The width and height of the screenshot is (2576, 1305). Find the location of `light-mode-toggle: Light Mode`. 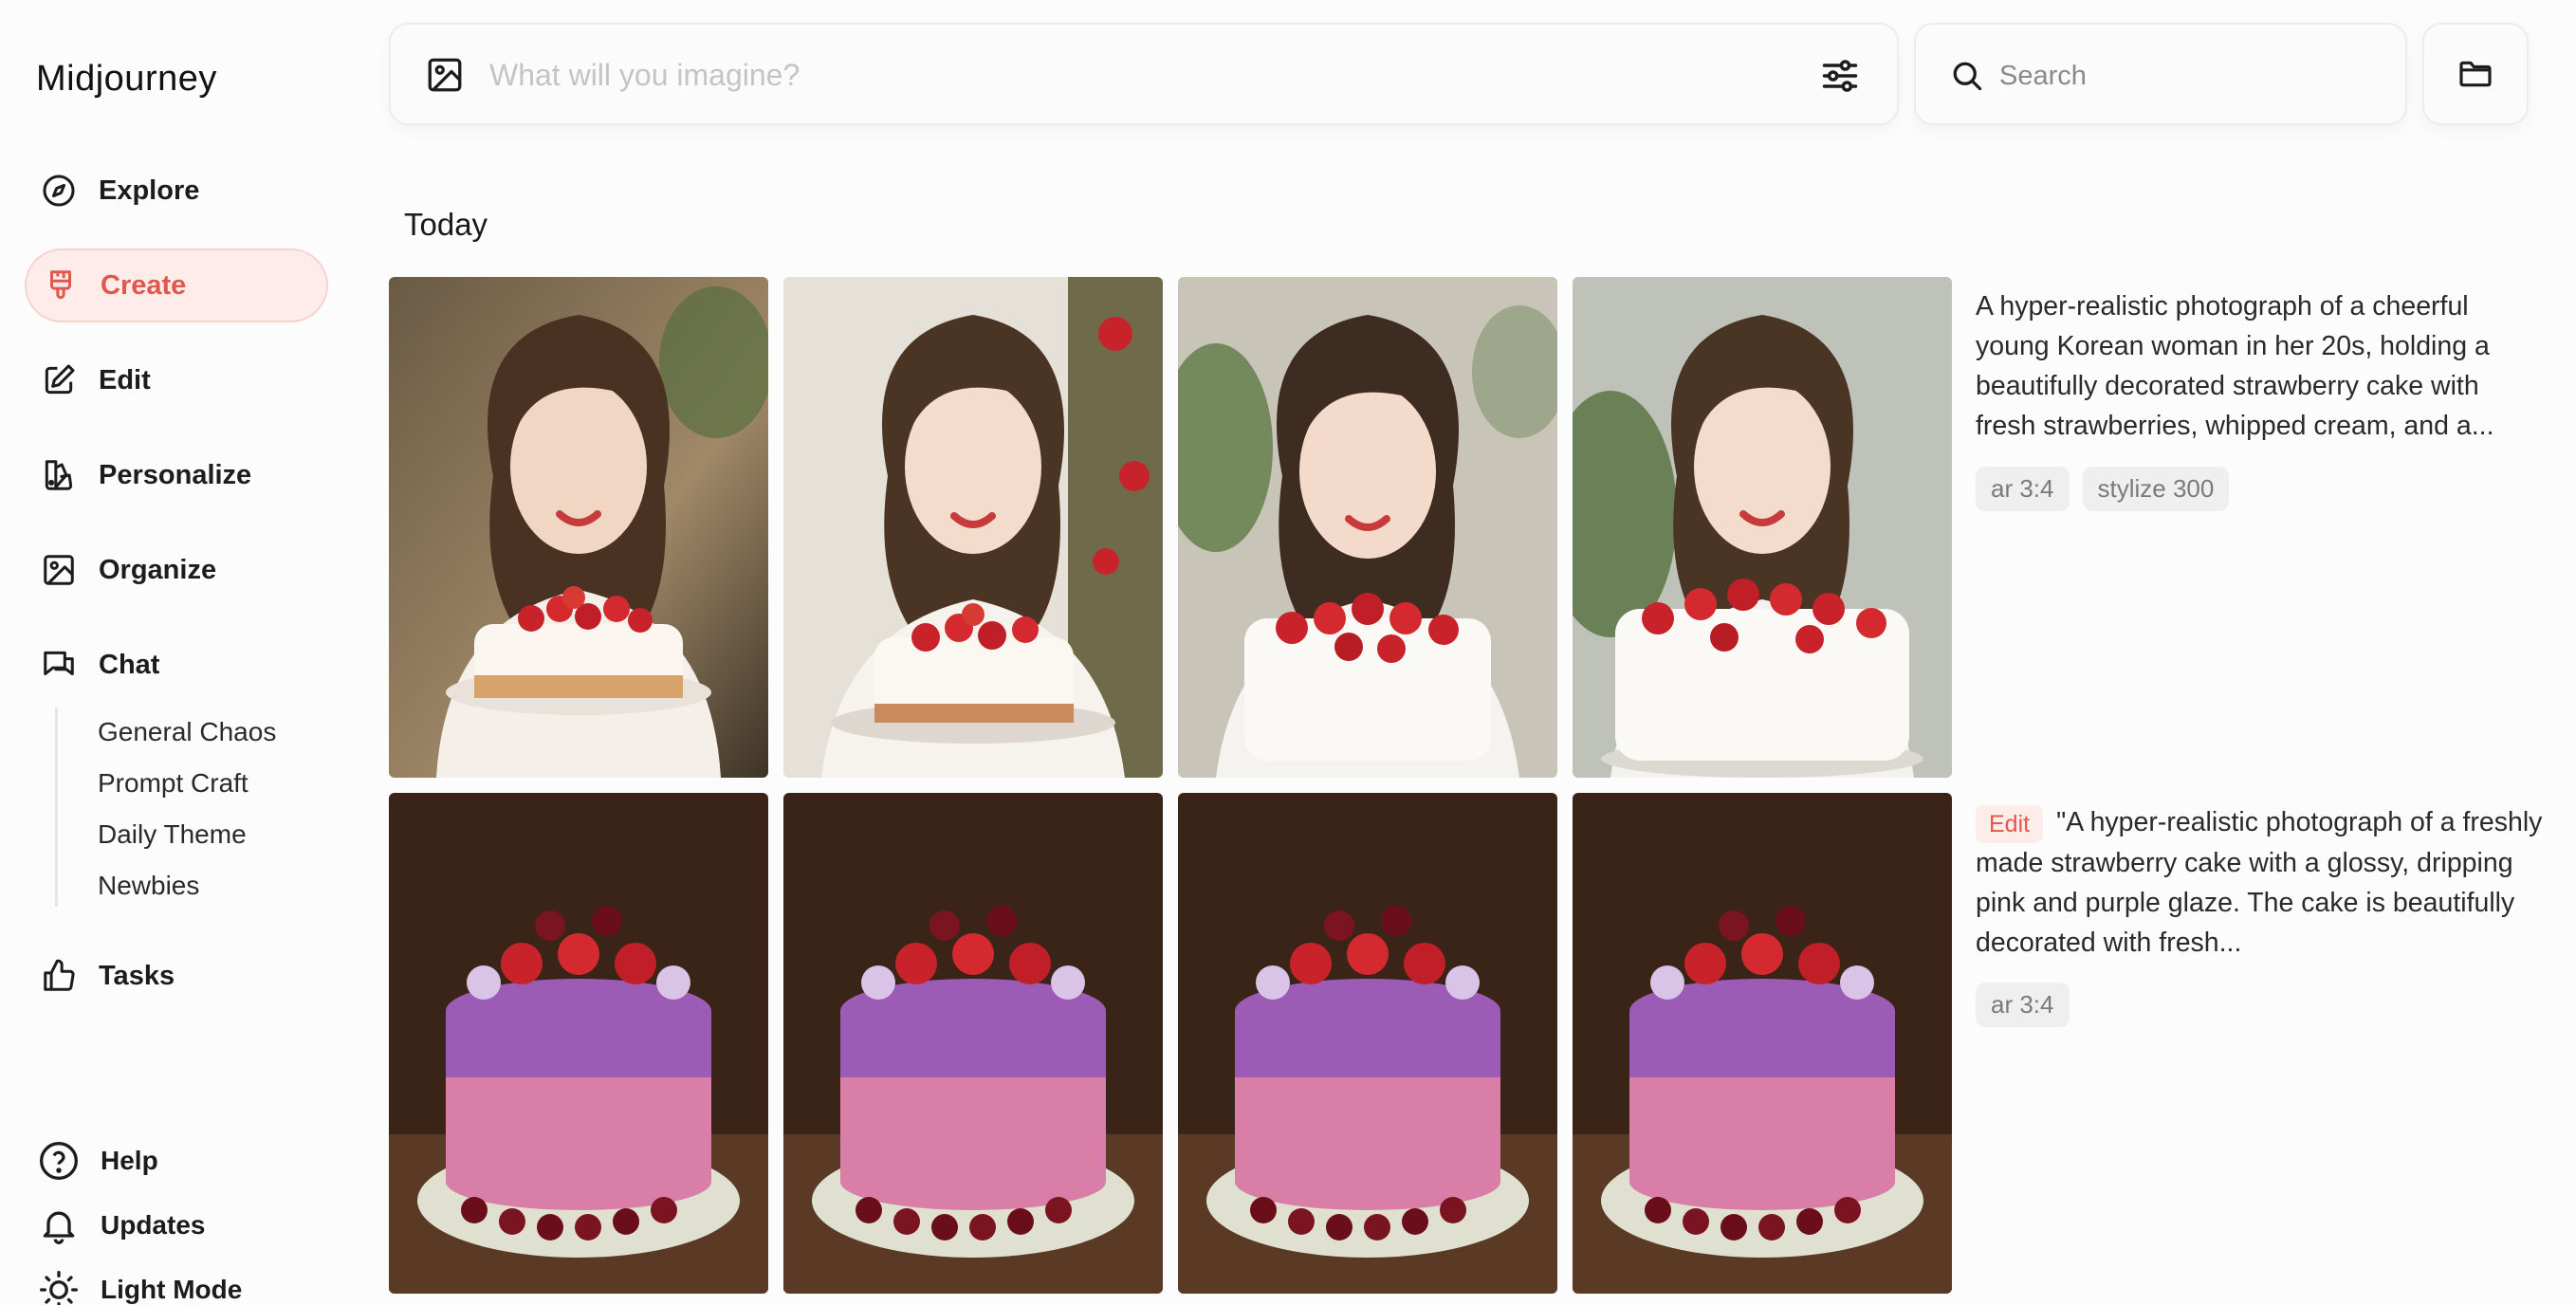

light-mode-toggle: Light Mode is located at coordinates (140, 1287).